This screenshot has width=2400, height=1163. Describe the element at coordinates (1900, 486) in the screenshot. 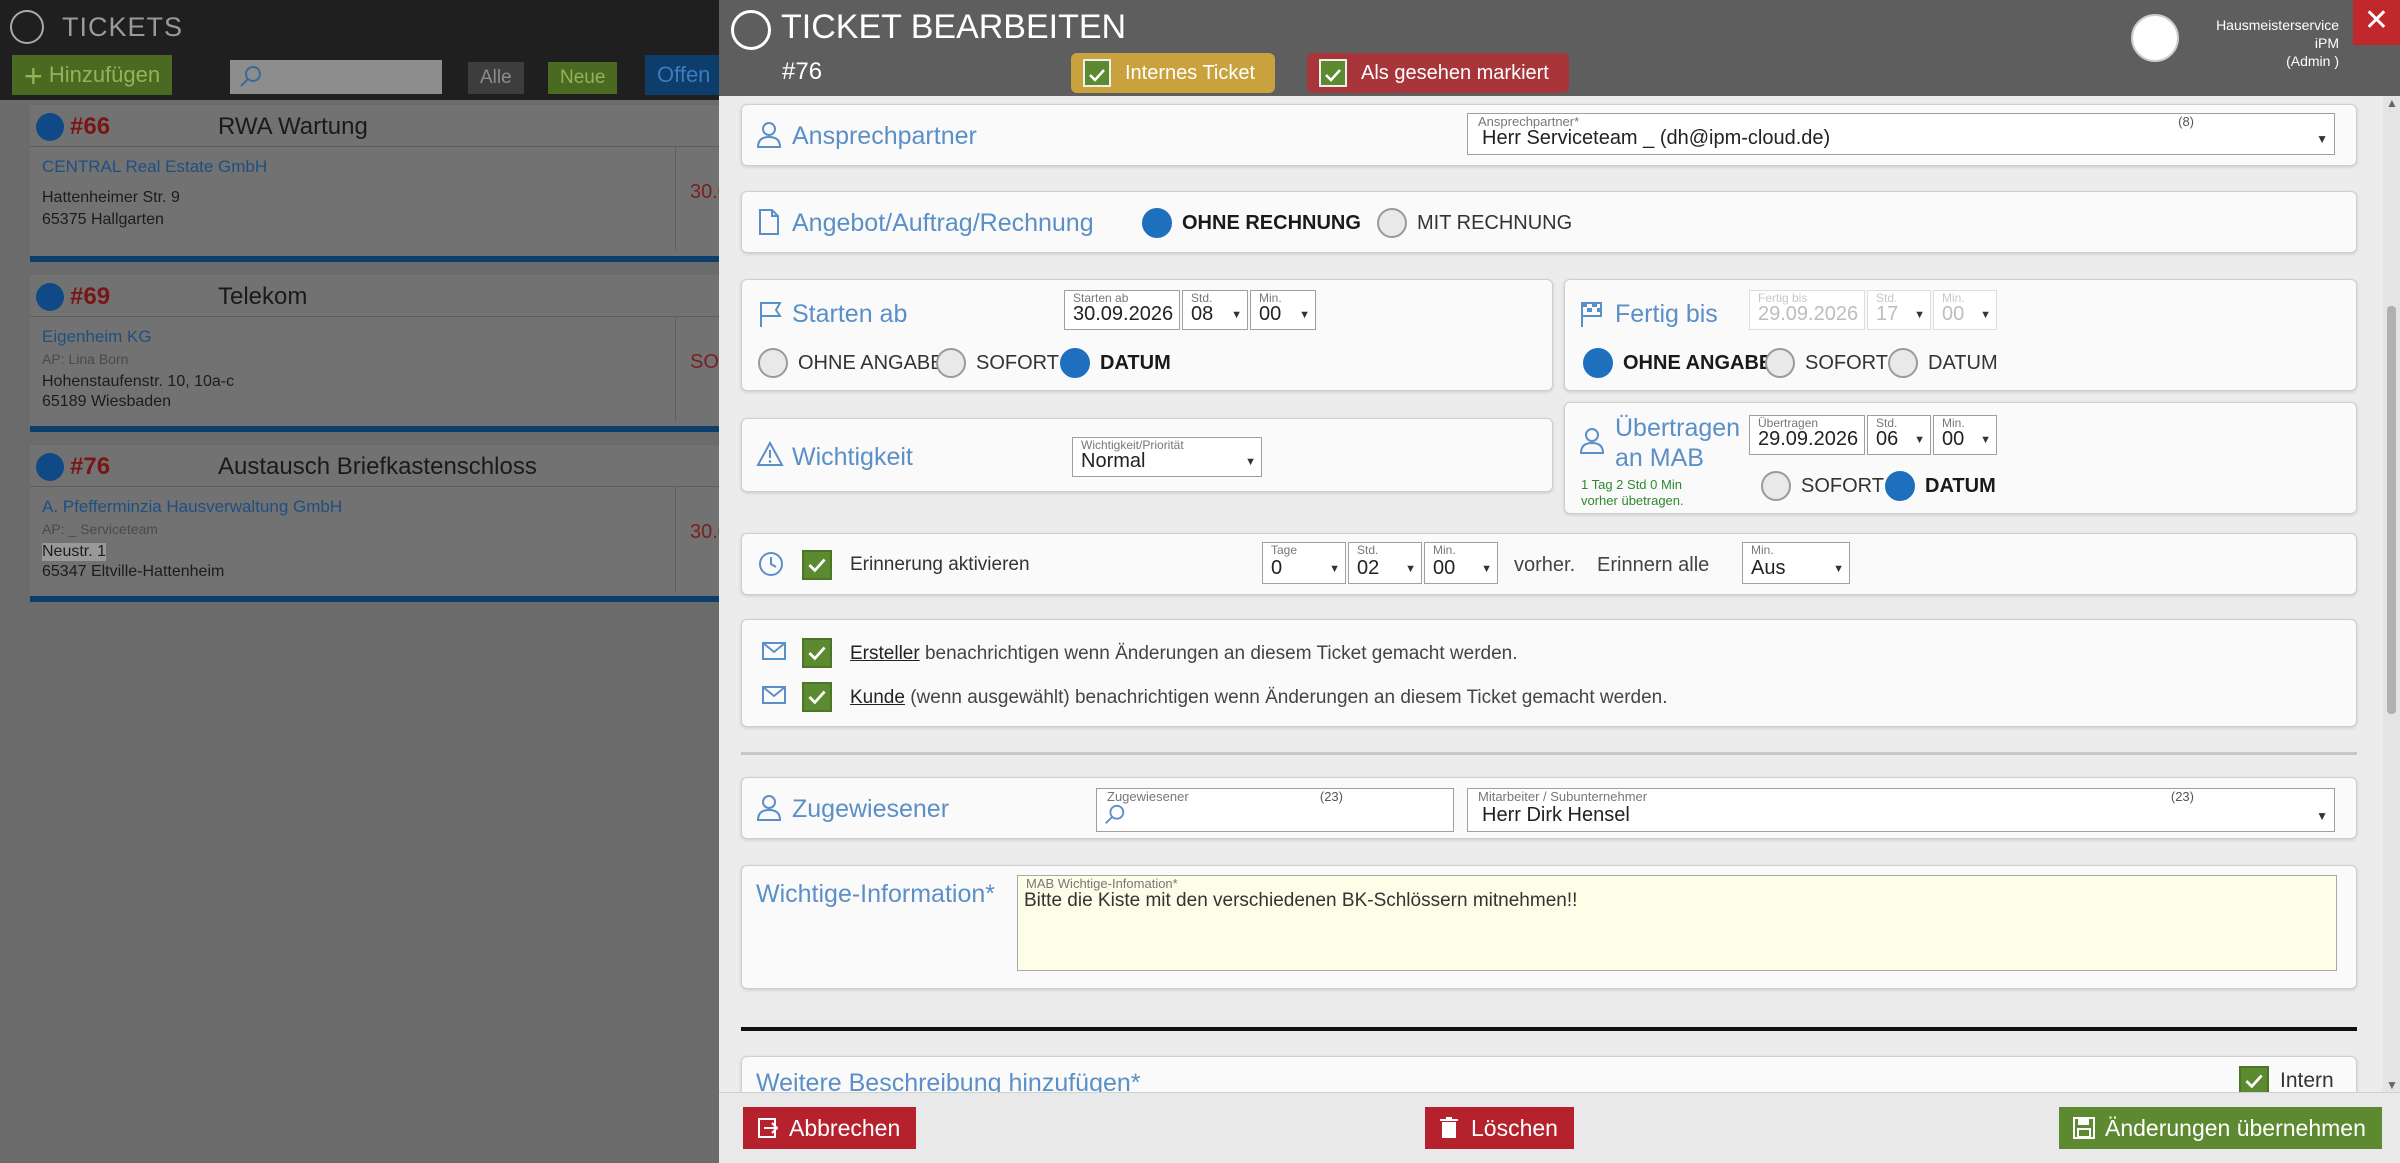

I see `transfer-radio-date` at that location.